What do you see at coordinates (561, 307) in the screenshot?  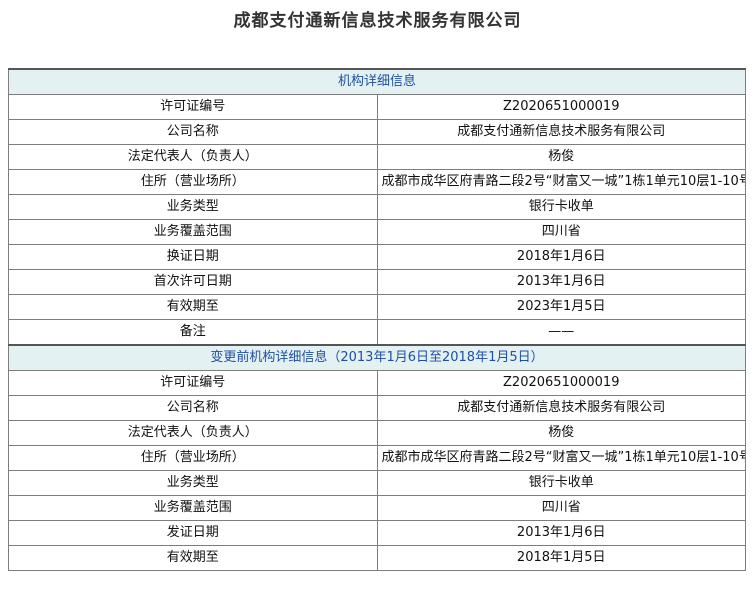 I see `row-value: 2023年1月5日` at bounding box center [561, 307].